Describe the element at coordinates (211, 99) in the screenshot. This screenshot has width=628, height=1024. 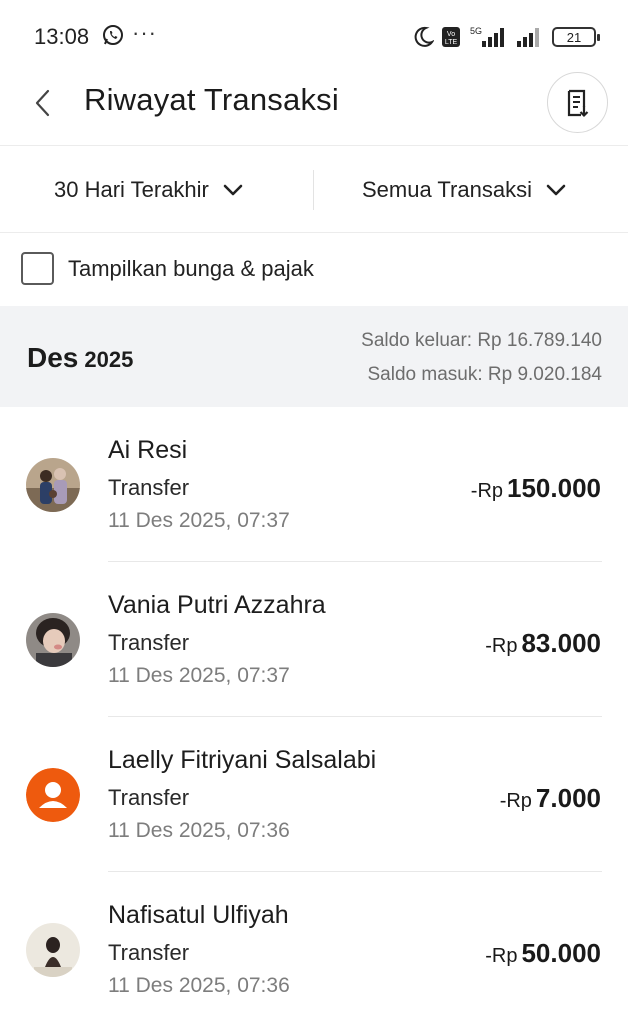
I see `page-title: Riwayat Transaksi` at that location.